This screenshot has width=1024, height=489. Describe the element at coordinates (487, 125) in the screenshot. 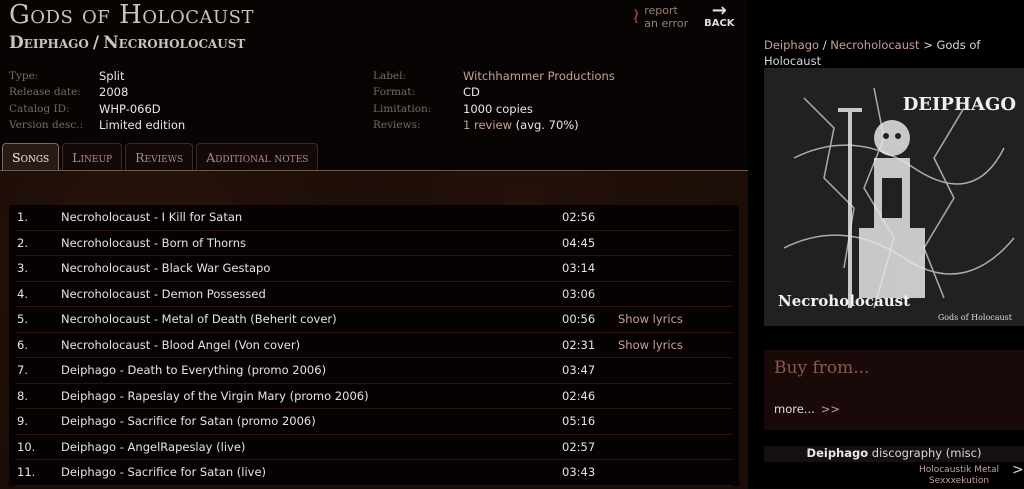

I see `reviews-link: 1 review` at that location.